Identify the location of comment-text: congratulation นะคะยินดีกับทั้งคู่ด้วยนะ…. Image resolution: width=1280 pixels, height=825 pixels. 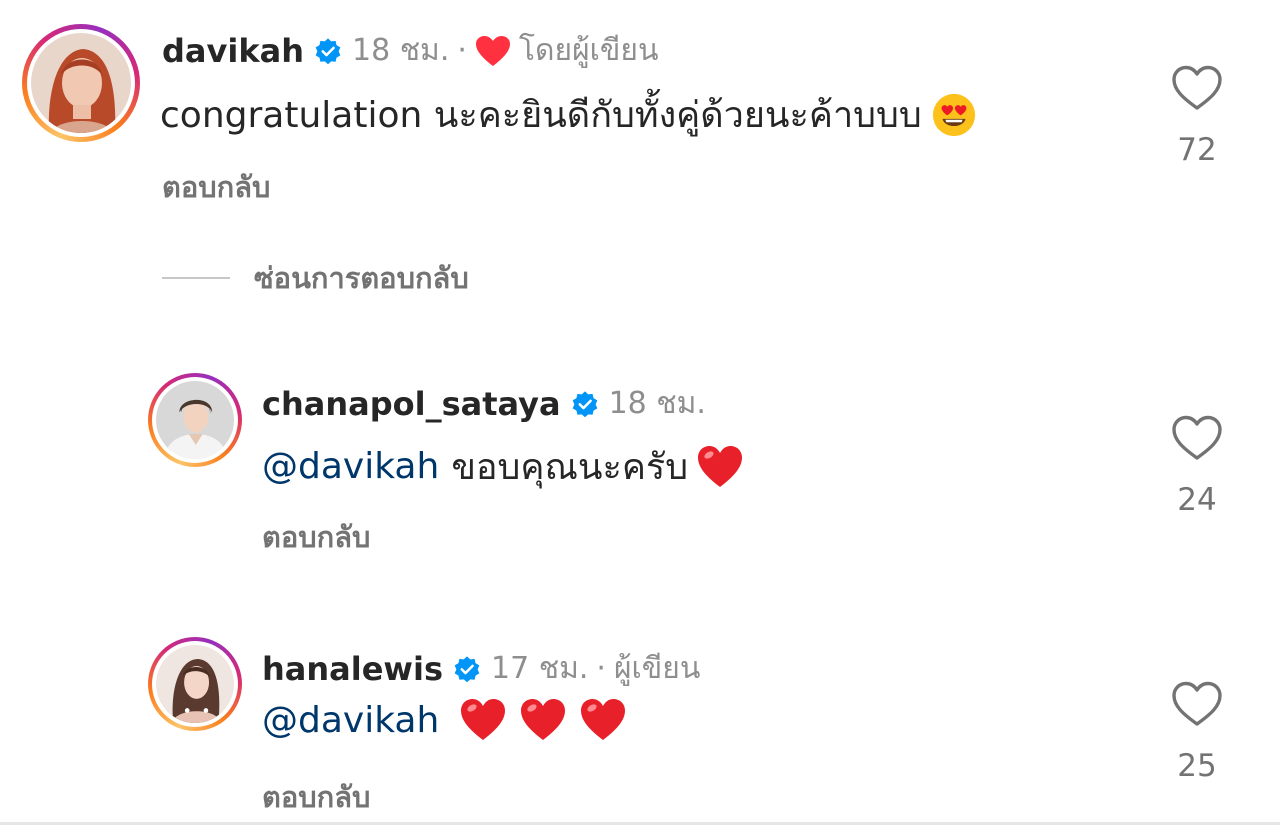
(569, 114).